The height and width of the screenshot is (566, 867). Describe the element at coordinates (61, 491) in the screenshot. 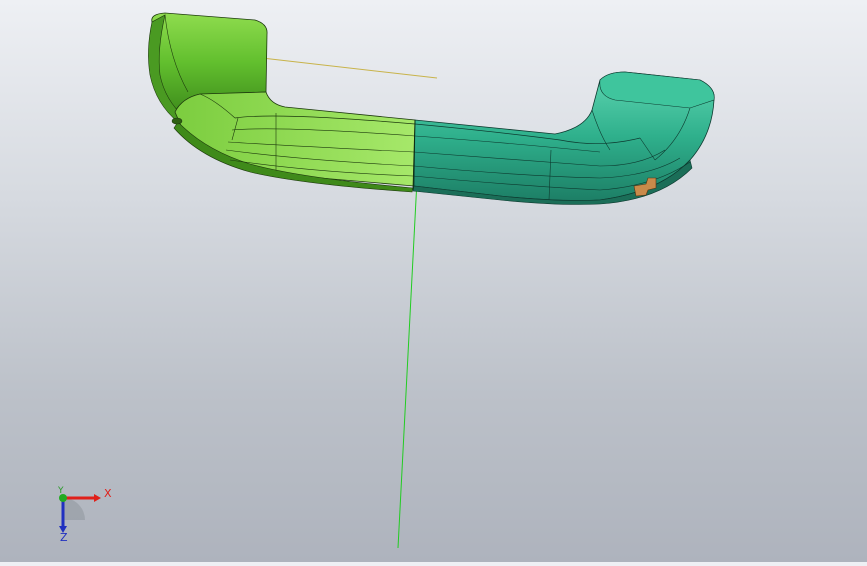

I see `triad-y-label: Y` at that location.